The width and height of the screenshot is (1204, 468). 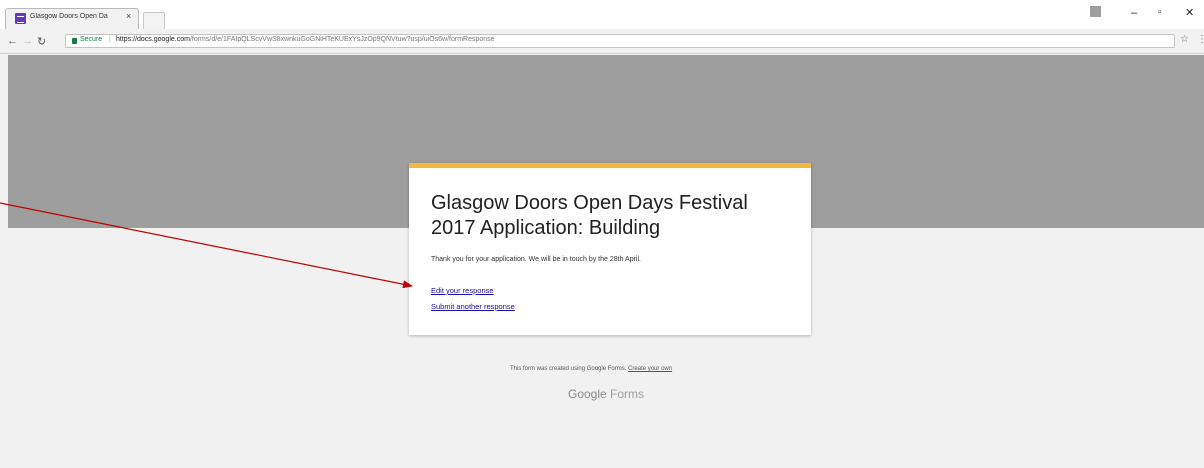 I want to click on lock-icon, so click(x=74, y=41).